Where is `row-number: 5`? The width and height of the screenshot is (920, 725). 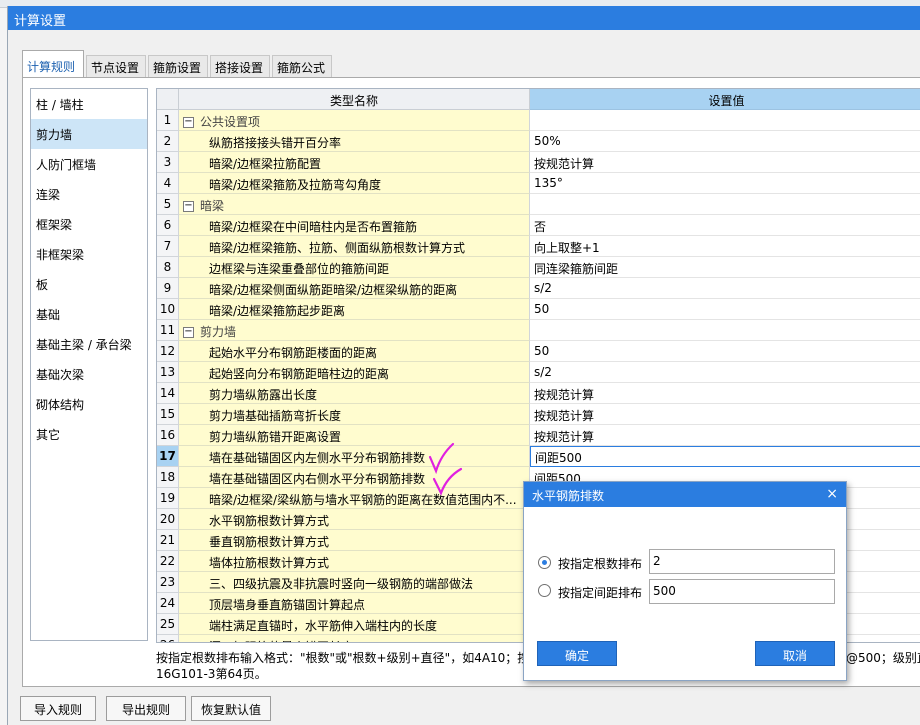
row-number: 5 is located at coordinates (168, 204).